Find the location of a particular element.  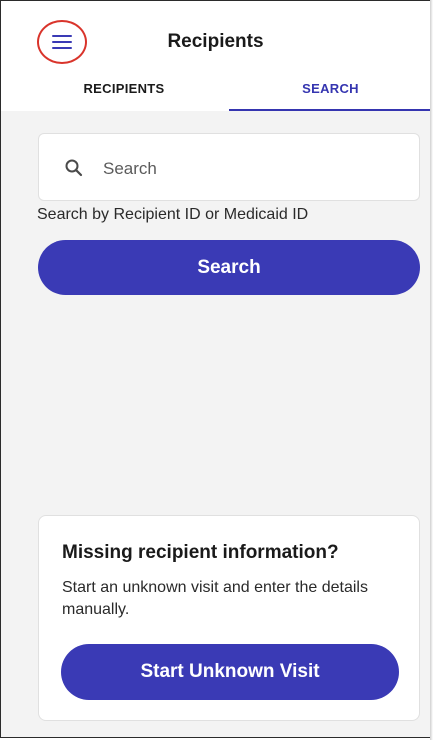

card-title: Missing recipient information? is located at coordinates (200, 552).